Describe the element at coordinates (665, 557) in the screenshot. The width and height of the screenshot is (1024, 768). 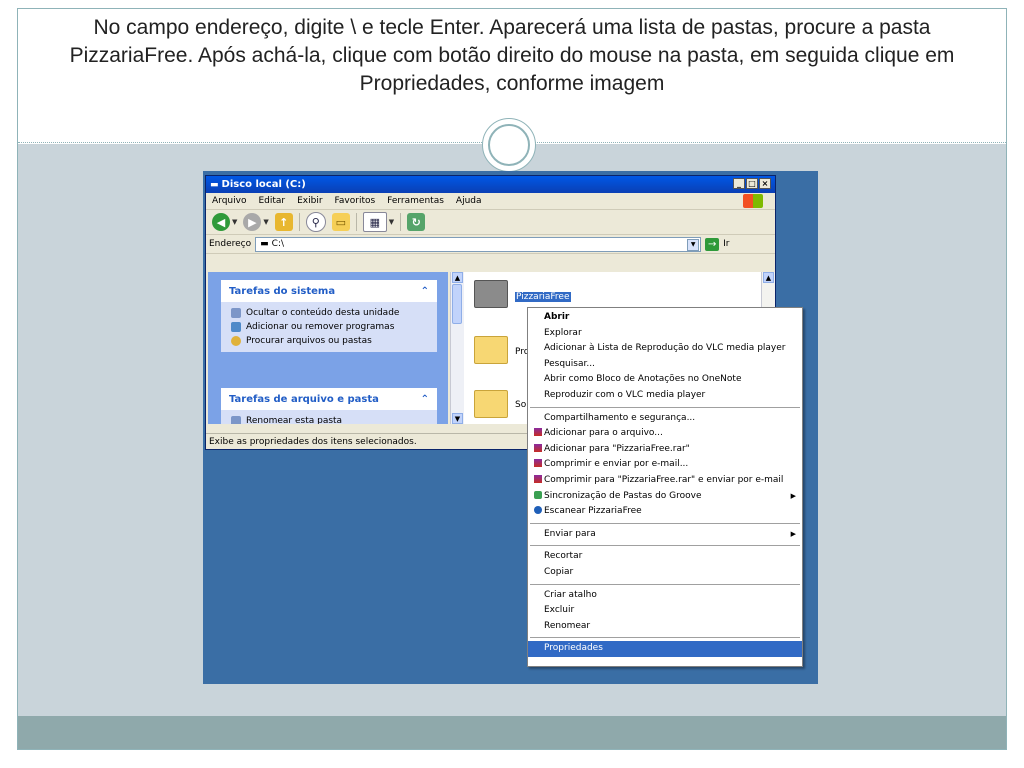
I see `ctx-cut: Recortar` at that location.